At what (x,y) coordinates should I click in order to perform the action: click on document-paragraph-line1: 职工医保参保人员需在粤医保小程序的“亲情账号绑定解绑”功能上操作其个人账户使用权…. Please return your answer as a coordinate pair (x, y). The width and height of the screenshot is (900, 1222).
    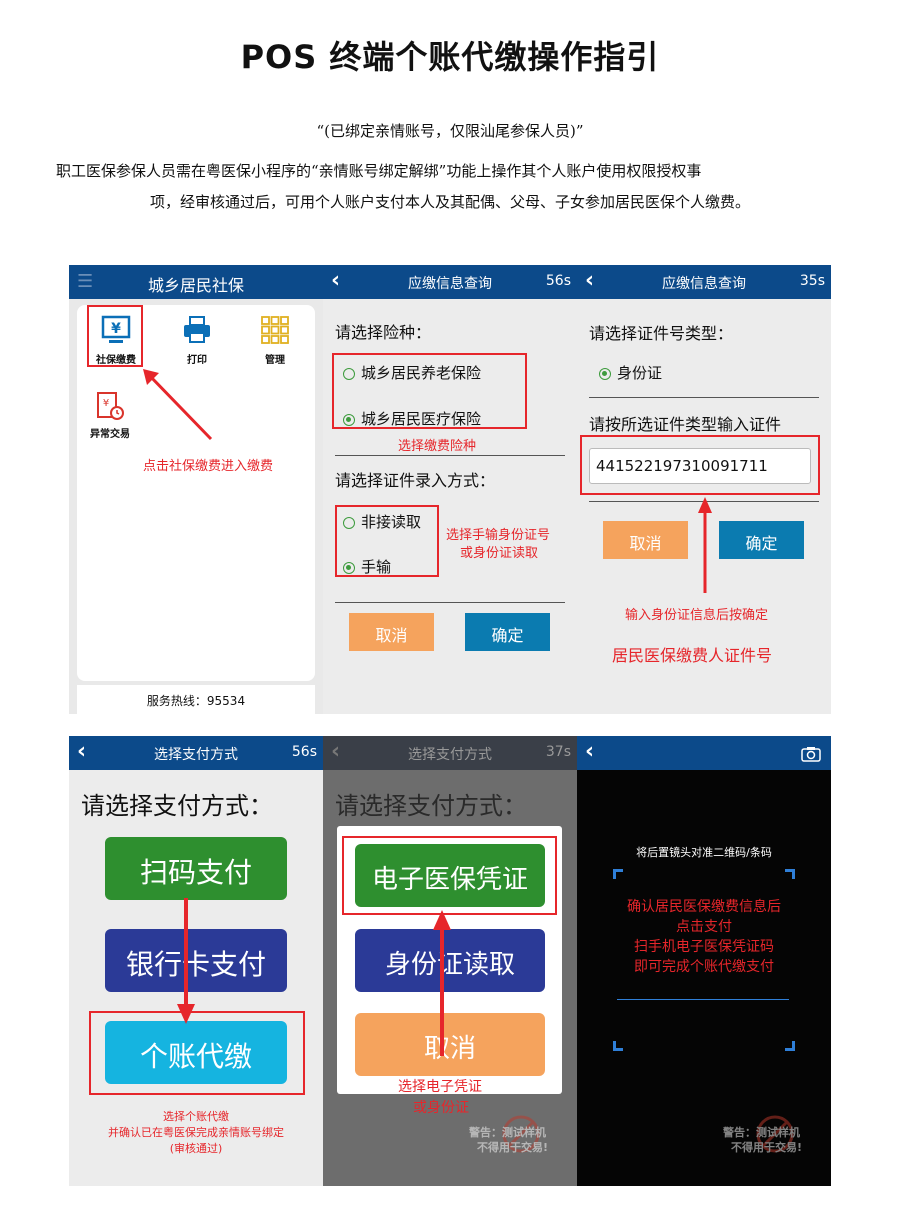
    Looking at the image, I should click on (379, 171).